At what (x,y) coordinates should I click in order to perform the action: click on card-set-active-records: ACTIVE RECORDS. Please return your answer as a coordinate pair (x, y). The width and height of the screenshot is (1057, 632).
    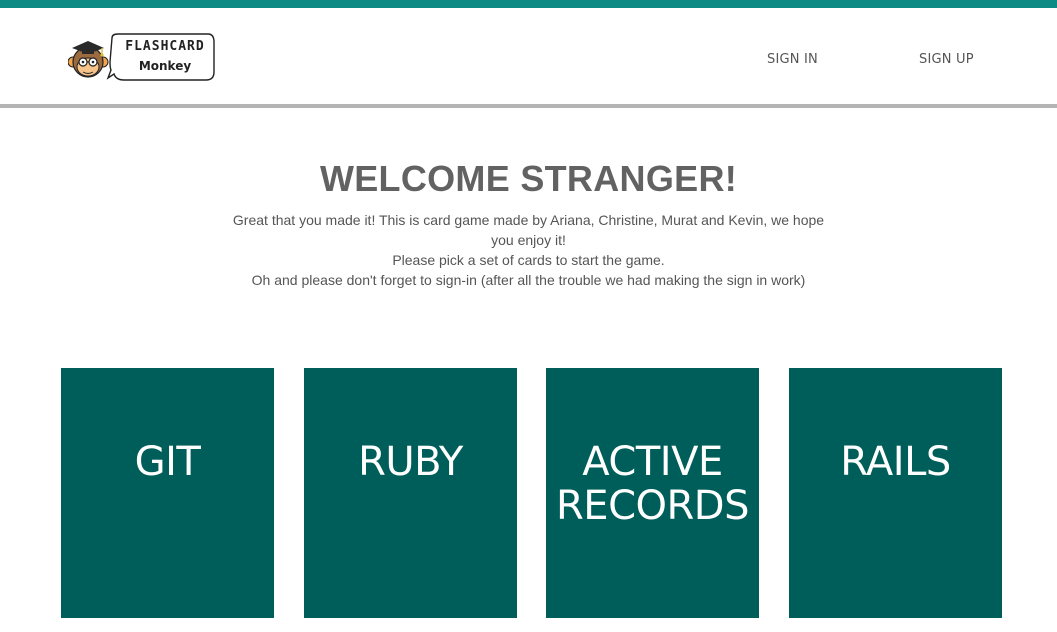
    Looking at the image, I should click on (652, 493).